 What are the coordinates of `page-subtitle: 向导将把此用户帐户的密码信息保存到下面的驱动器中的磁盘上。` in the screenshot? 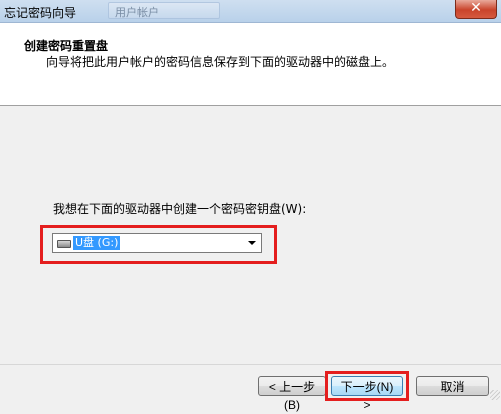 It's located at (220, 62).